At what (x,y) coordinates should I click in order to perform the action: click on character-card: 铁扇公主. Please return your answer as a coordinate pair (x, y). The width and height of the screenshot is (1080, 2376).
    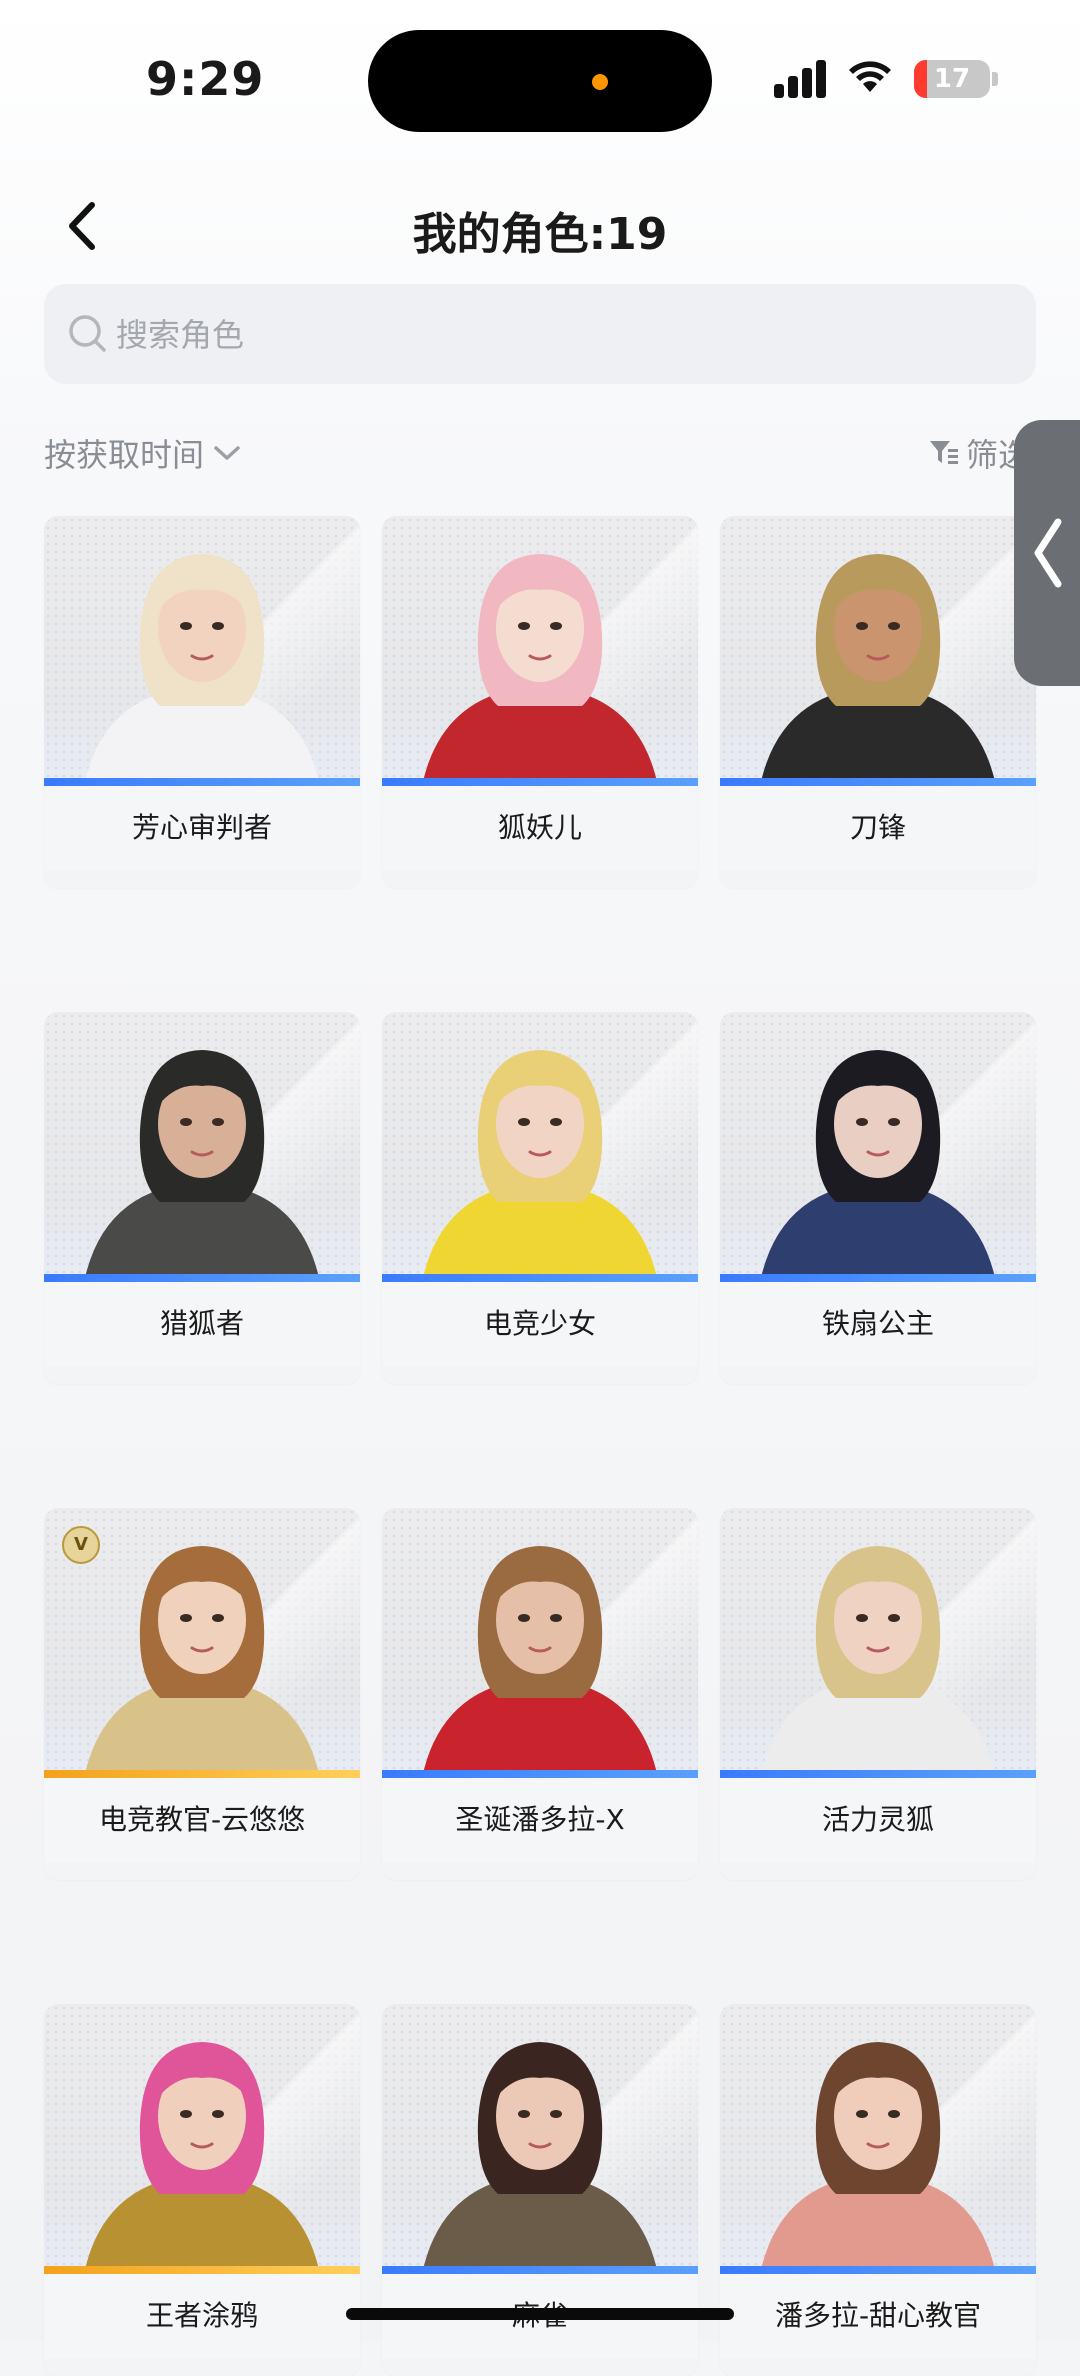
    Looking at the image, I should click on (878, 1198).